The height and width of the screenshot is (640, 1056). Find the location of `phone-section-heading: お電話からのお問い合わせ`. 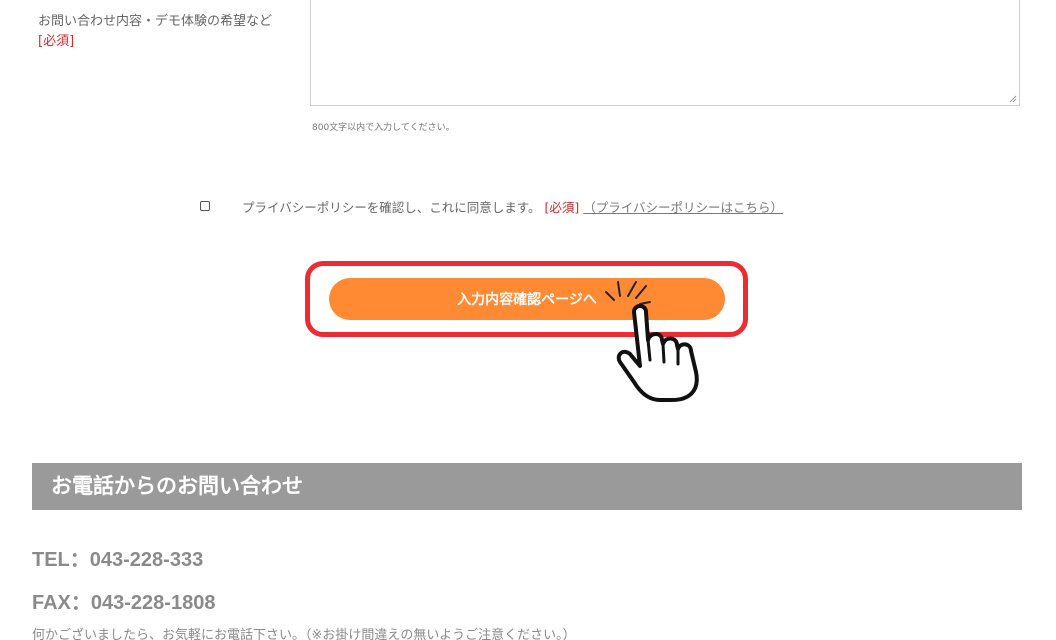

phone-section-heading: お電話からのお問い合わせ is located at coordinates (527, 486).